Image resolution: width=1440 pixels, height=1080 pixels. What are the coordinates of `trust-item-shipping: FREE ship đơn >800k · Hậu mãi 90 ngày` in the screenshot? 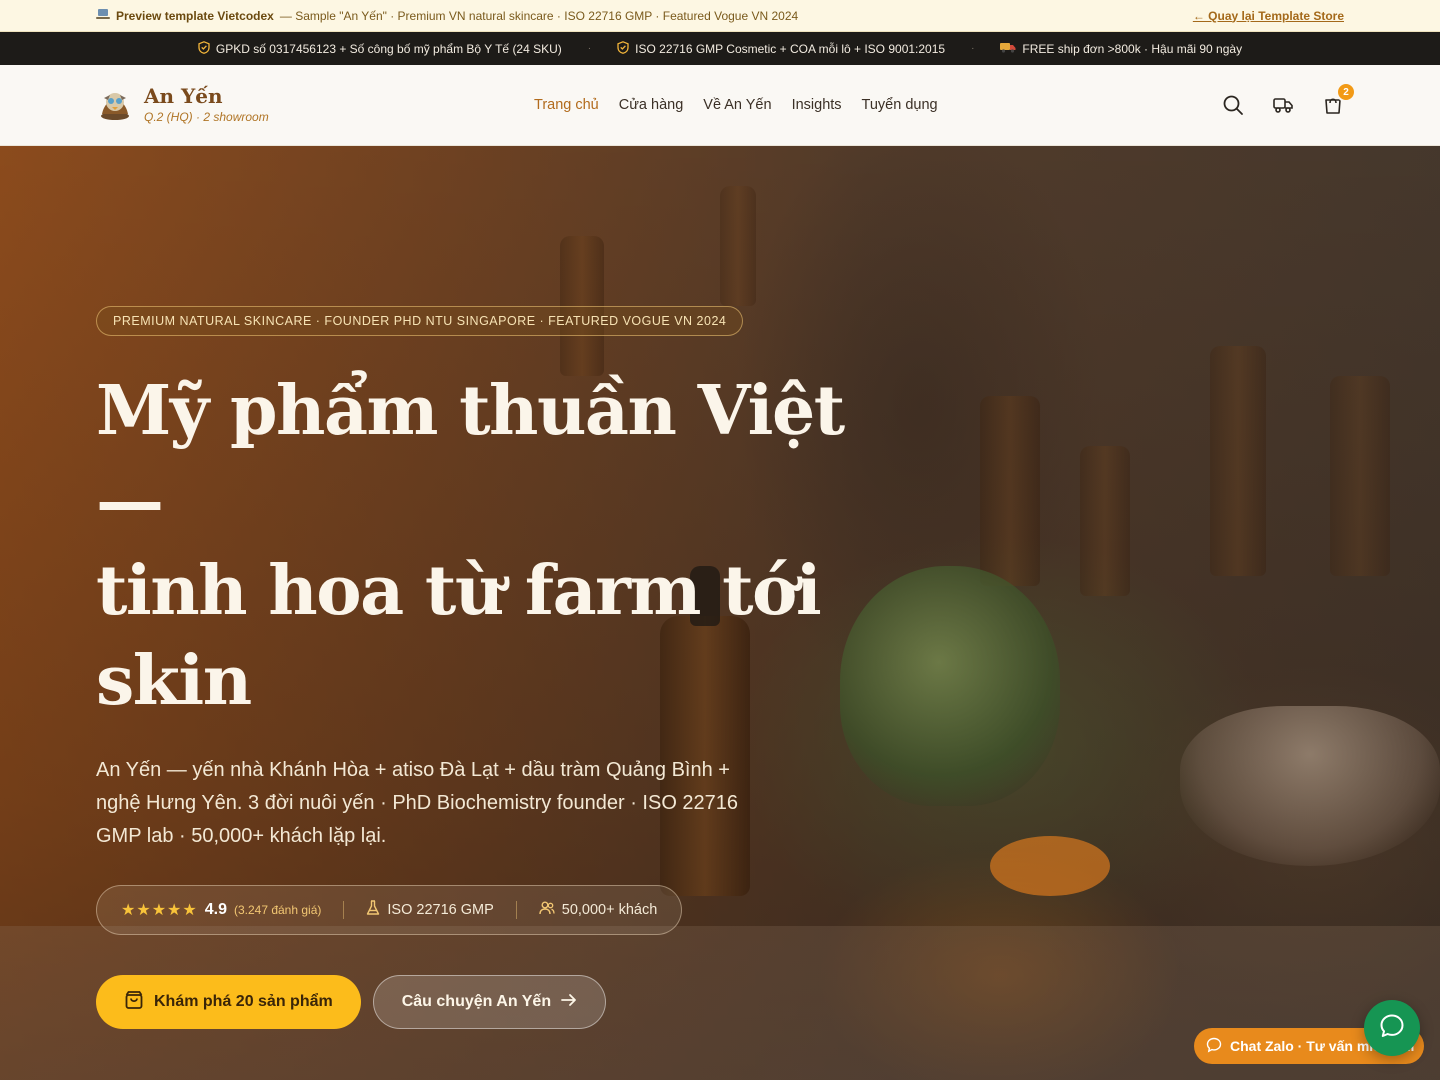 It's located at (1121, 49).